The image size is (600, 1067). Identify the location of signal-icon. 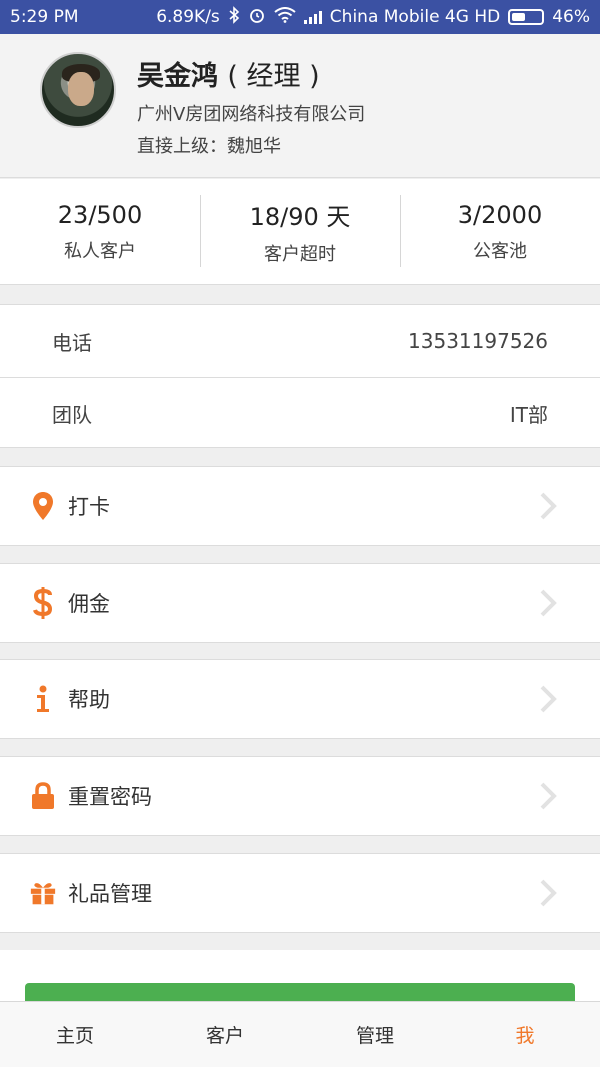
(312, 17).